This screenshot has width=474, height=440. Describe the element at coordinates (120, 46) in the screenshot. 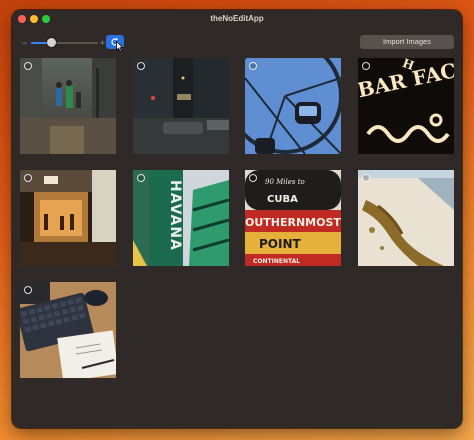

I see `mouse-cursor-icon` at that location.